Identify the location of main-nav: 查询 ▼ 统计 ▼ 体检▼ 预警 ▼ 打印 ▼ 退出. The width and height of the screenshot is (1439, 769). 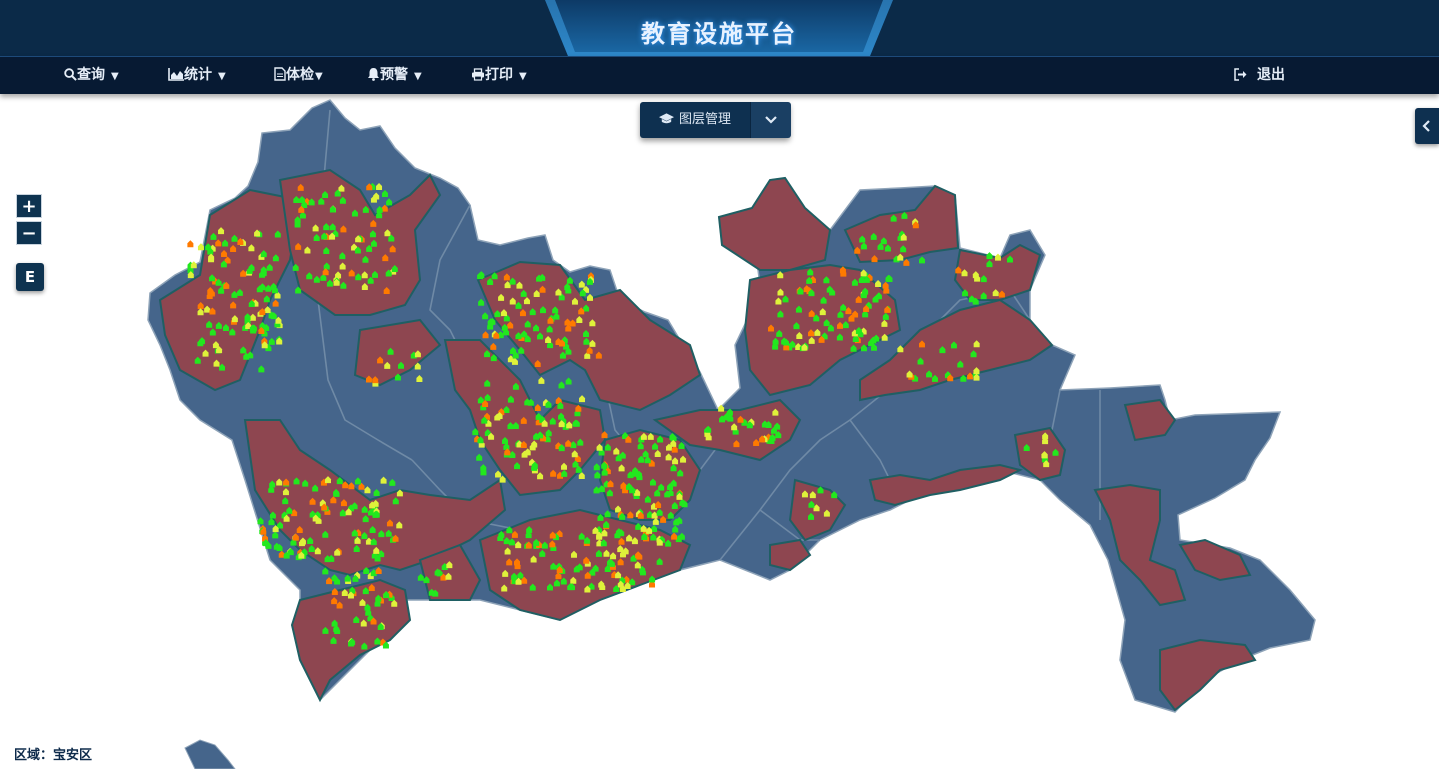
(719, 75).